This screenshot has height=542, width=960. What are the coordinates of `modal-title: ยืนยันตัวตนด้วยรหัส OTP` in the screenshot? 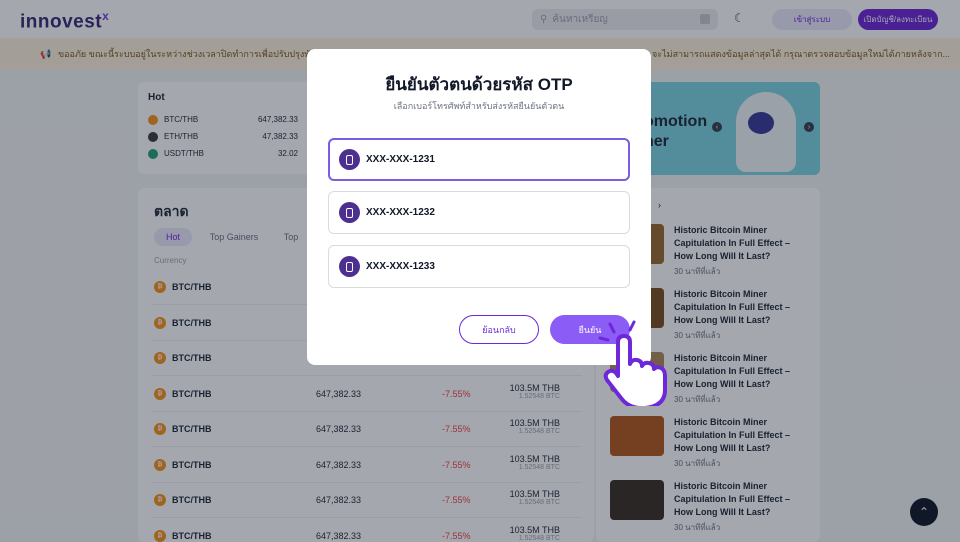 It's located at (479, 84).